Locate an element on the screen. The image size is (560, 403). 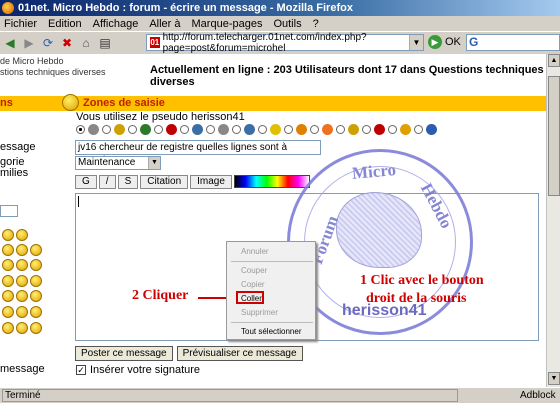
menu-aller: Aller à is located at coordinates (164, 24).